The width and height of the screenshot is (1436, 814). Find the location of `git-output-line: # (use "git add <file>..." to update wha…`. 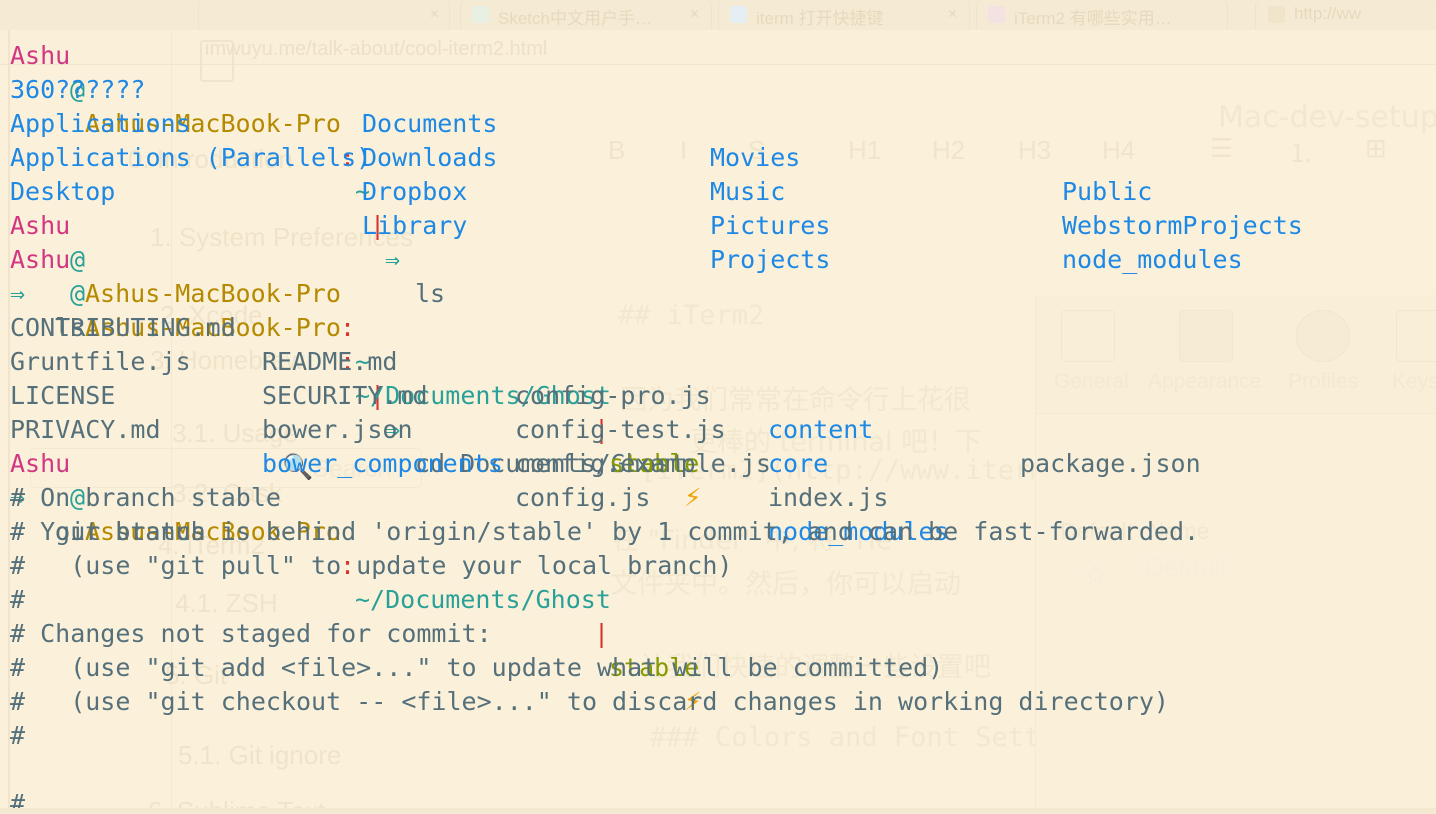

git-output-line: # (use "git add <file>..." to update wha… is located at coordinates (477, 667).